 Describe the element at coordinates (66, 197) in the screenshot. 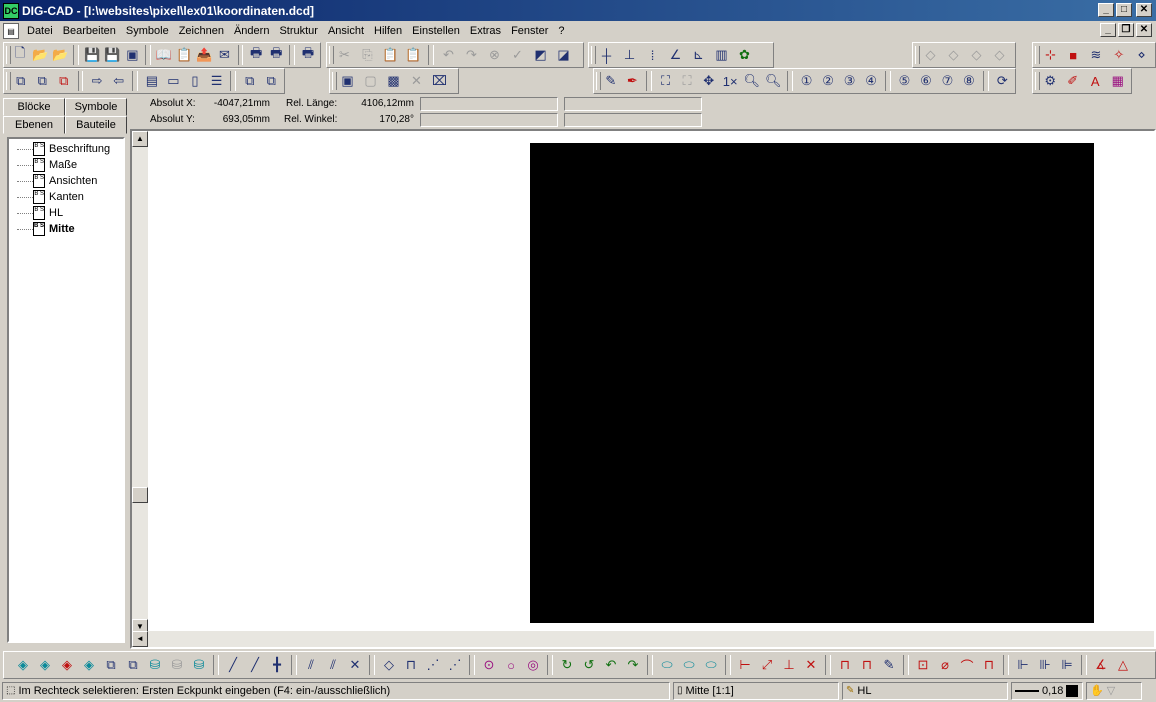

I see `layer-item: B S Kanten` at that location.